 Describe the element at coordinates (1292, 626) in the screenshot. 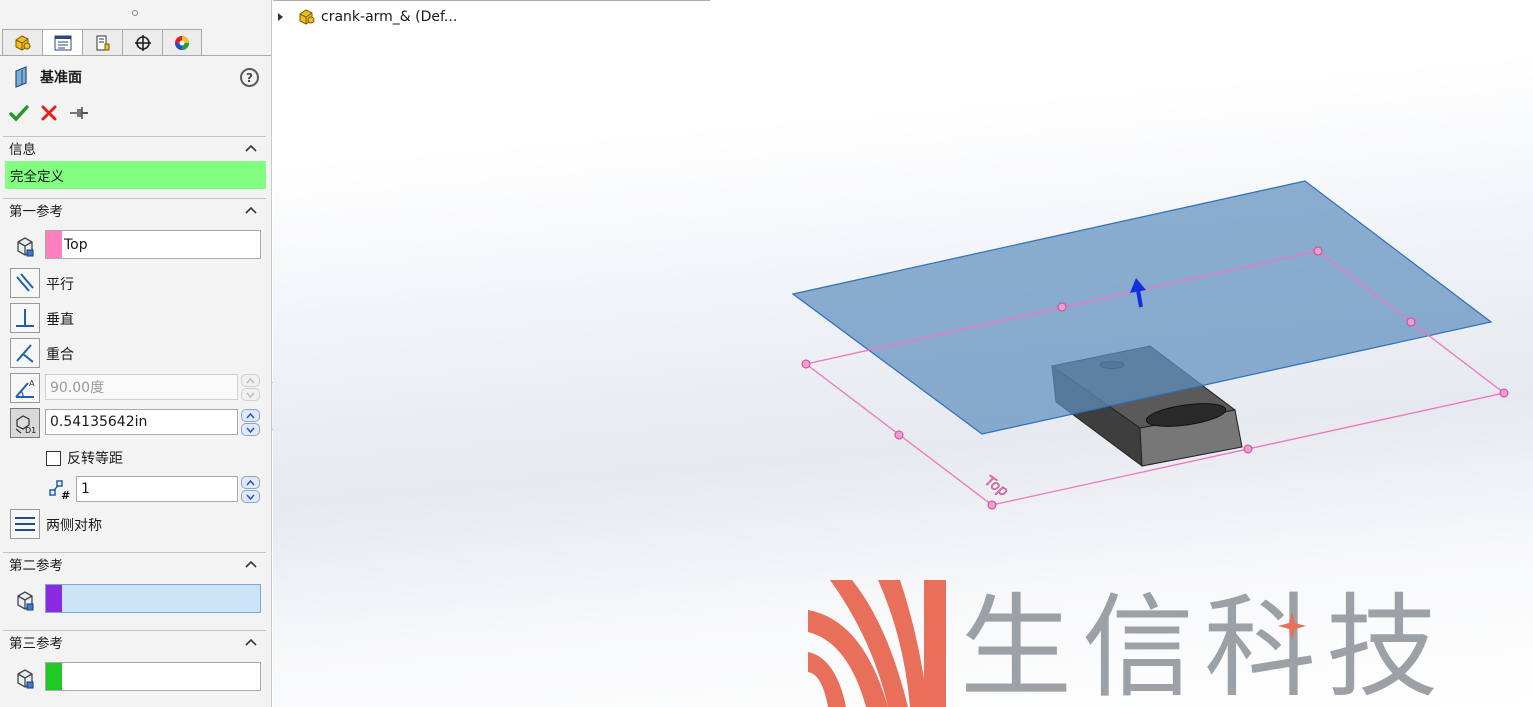

I see `sparkle-icon` at that location.